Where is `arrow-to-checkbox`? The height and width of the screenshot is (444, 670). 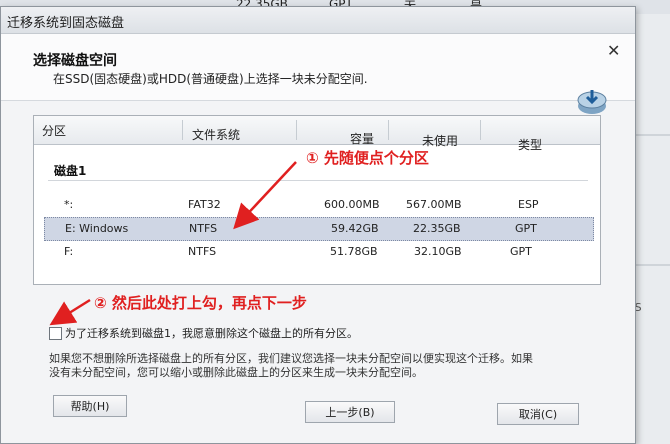
arrow-to-checkbox is located at coordinates (70, 312).